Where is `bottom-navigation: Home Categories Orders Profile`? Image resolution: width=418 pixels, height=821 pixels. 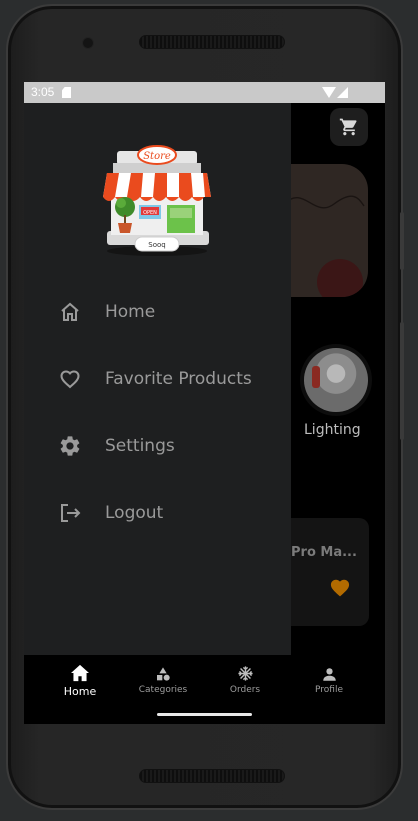 bottom-navigation: Home Categories Orders Profile is located at coordinates (204, 689).